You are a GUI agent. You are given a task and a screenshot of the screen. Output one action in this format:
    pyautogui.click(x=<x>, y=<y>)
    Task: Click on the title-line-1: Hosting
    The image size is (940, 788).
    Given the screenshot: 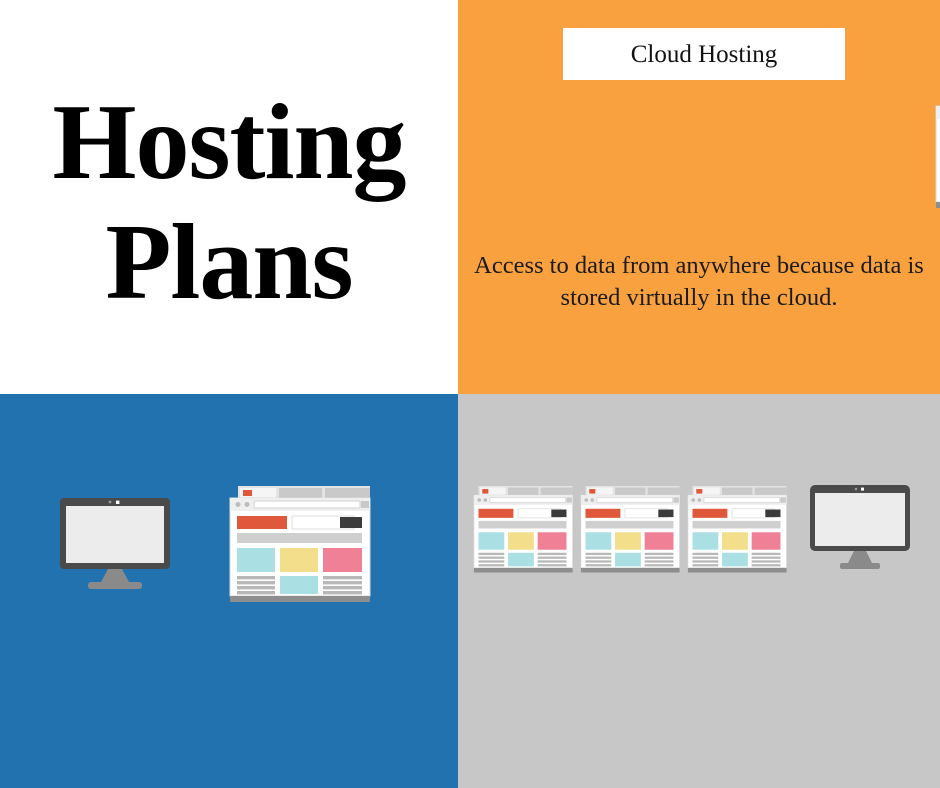 What is the action you would take?
    pyautogui.click(x=229, y=142)
    